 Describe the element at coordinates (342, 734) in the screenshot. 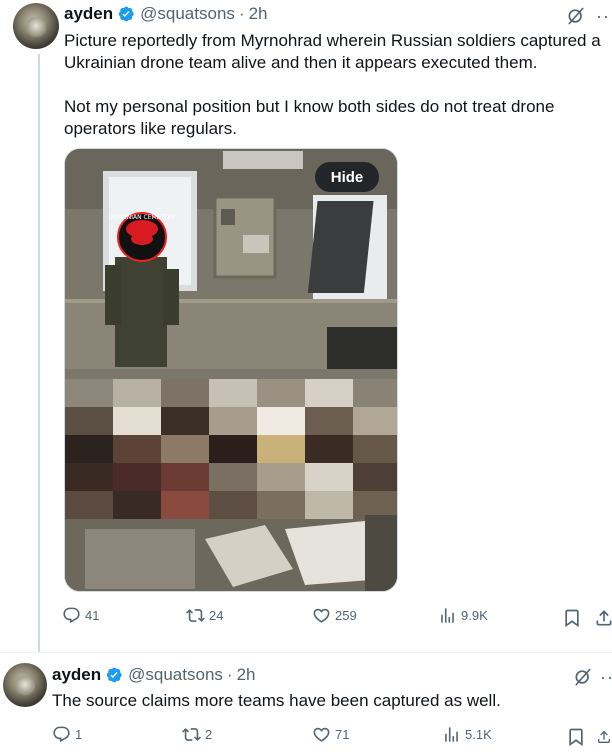

I see `like-count: 71` at that location.